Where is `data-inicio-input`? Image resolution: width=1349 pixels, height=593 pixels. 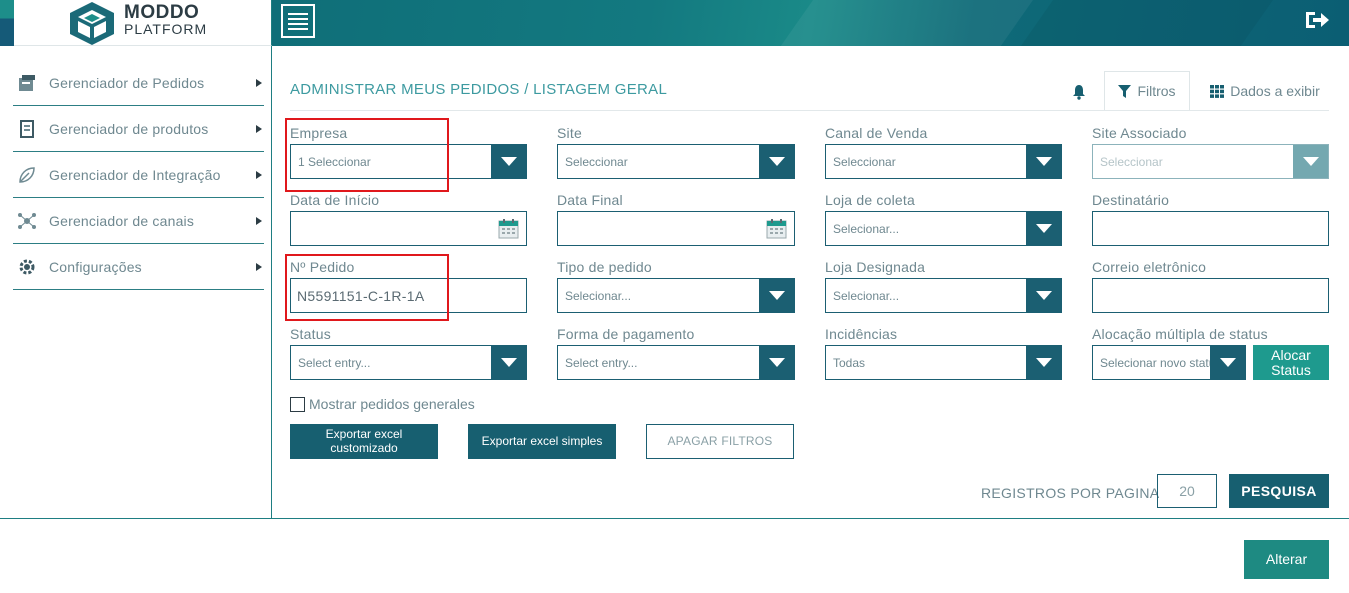
data-inicio-input is located at coordinates (408, 228).